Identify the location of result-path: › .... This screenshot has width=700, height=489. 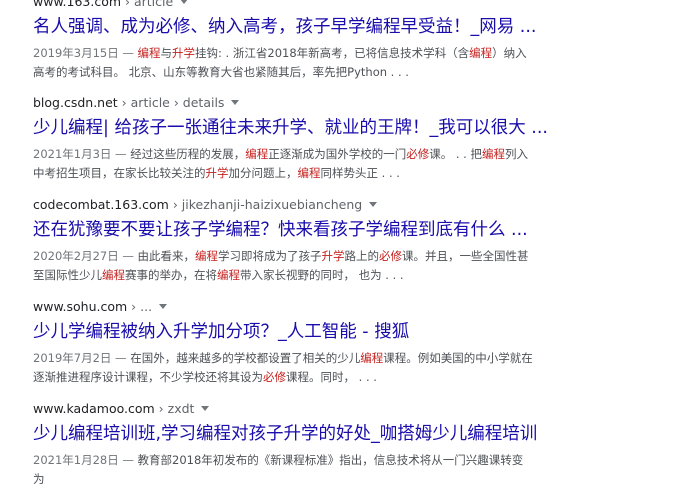
(140, 306).